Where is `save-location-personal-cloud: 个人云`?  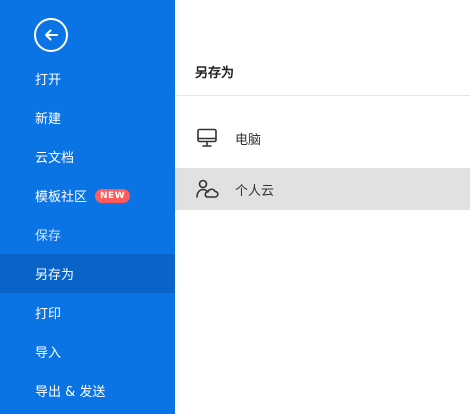 save-location-personal-cloud: 个人云 is located at coordinates (322, 189).